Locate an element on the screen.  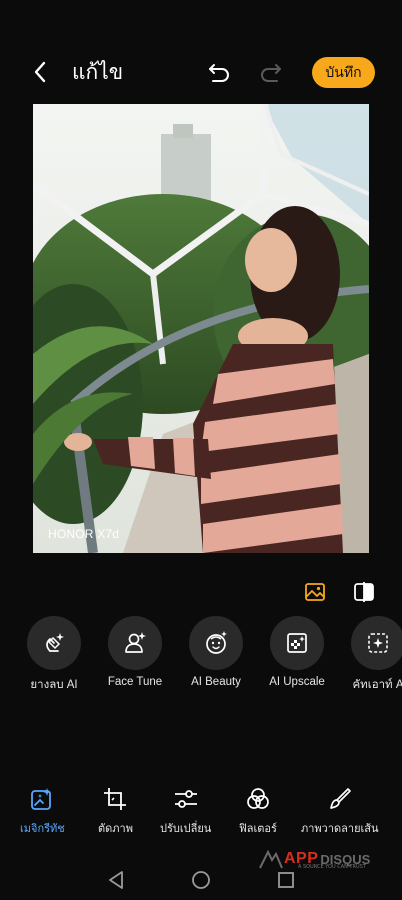
tab-label: ตัดภาพ is located at coordinates (115, 828).